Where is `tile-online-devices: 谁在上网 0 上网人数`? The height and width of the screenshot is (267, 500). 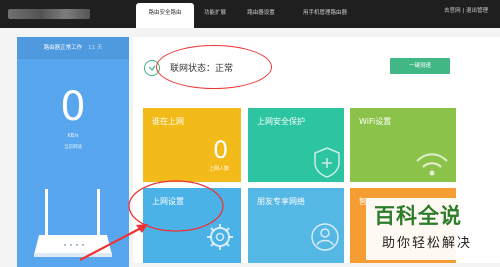
tile-online-devices: 谁在上网 0 上网人数 is located at coordinates (192, 145).